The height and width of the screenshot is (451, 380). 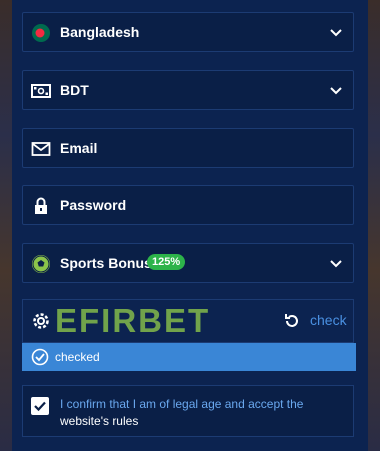 I want to click on bonus-badge: 125%, so click(x=166, y=262).